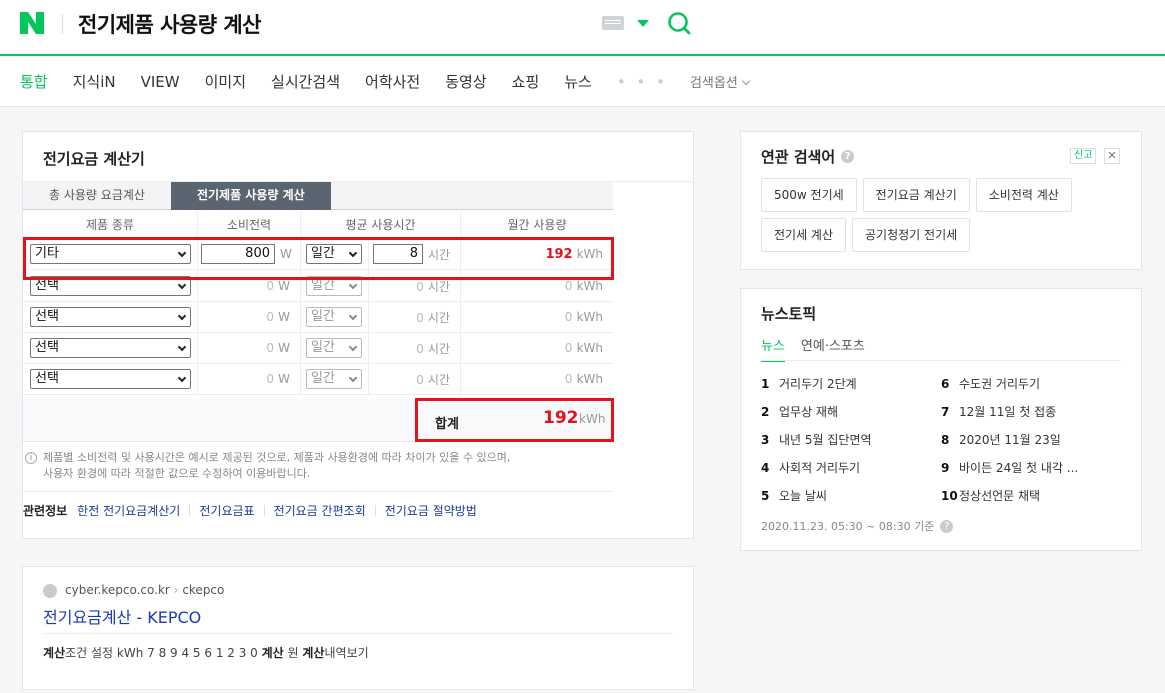 This screenshot has height=693, width=1165. Describe the element at coordinates (32, 23) in the screenshot. I see `naver-logo-icon` at that location.